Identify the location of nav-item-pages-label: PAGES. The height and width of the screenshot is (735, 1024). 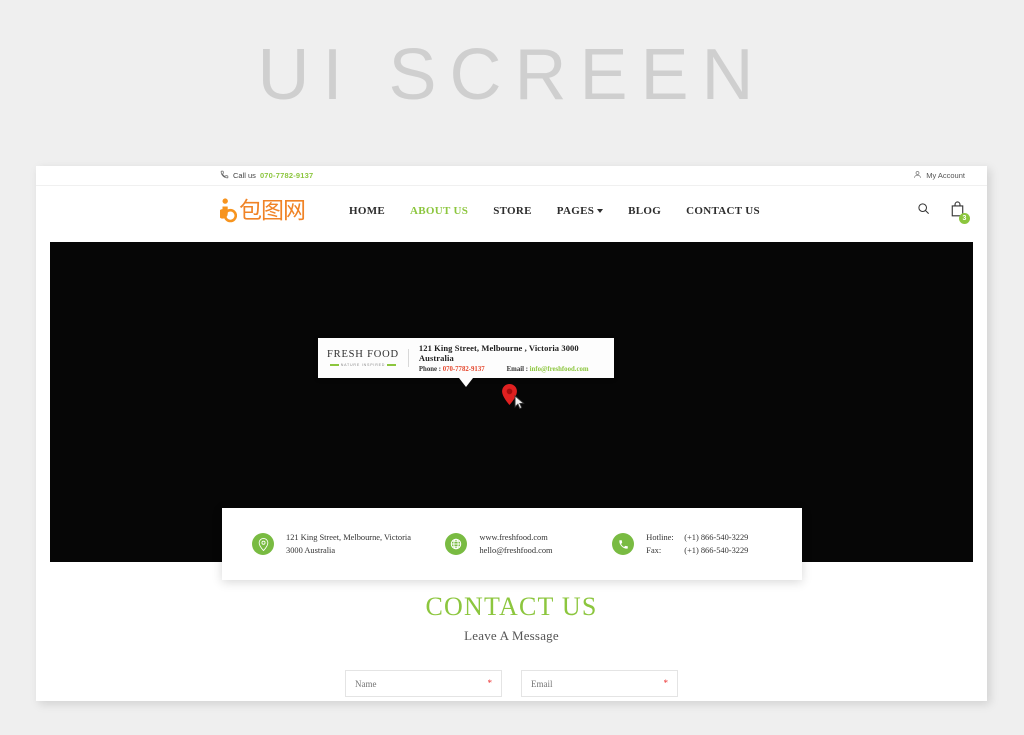
(575, 211).